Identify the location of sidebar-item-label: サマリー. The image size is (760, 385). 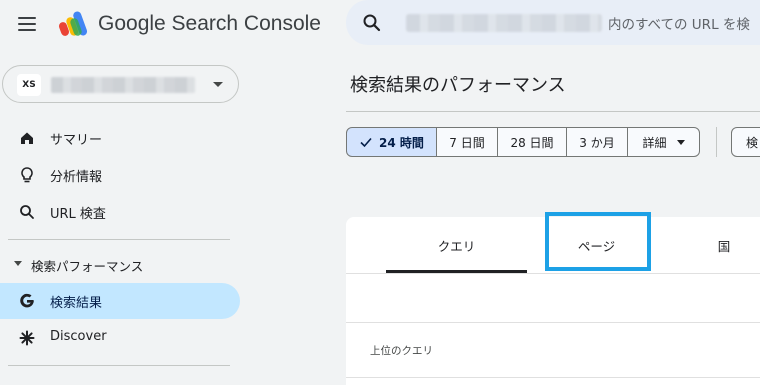
(76, 140).